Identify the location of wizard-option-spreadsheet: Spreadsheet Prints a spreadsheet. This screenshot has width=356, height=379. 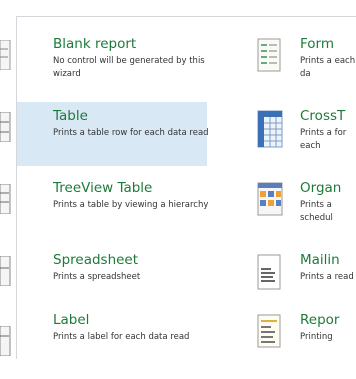
(112, 278).